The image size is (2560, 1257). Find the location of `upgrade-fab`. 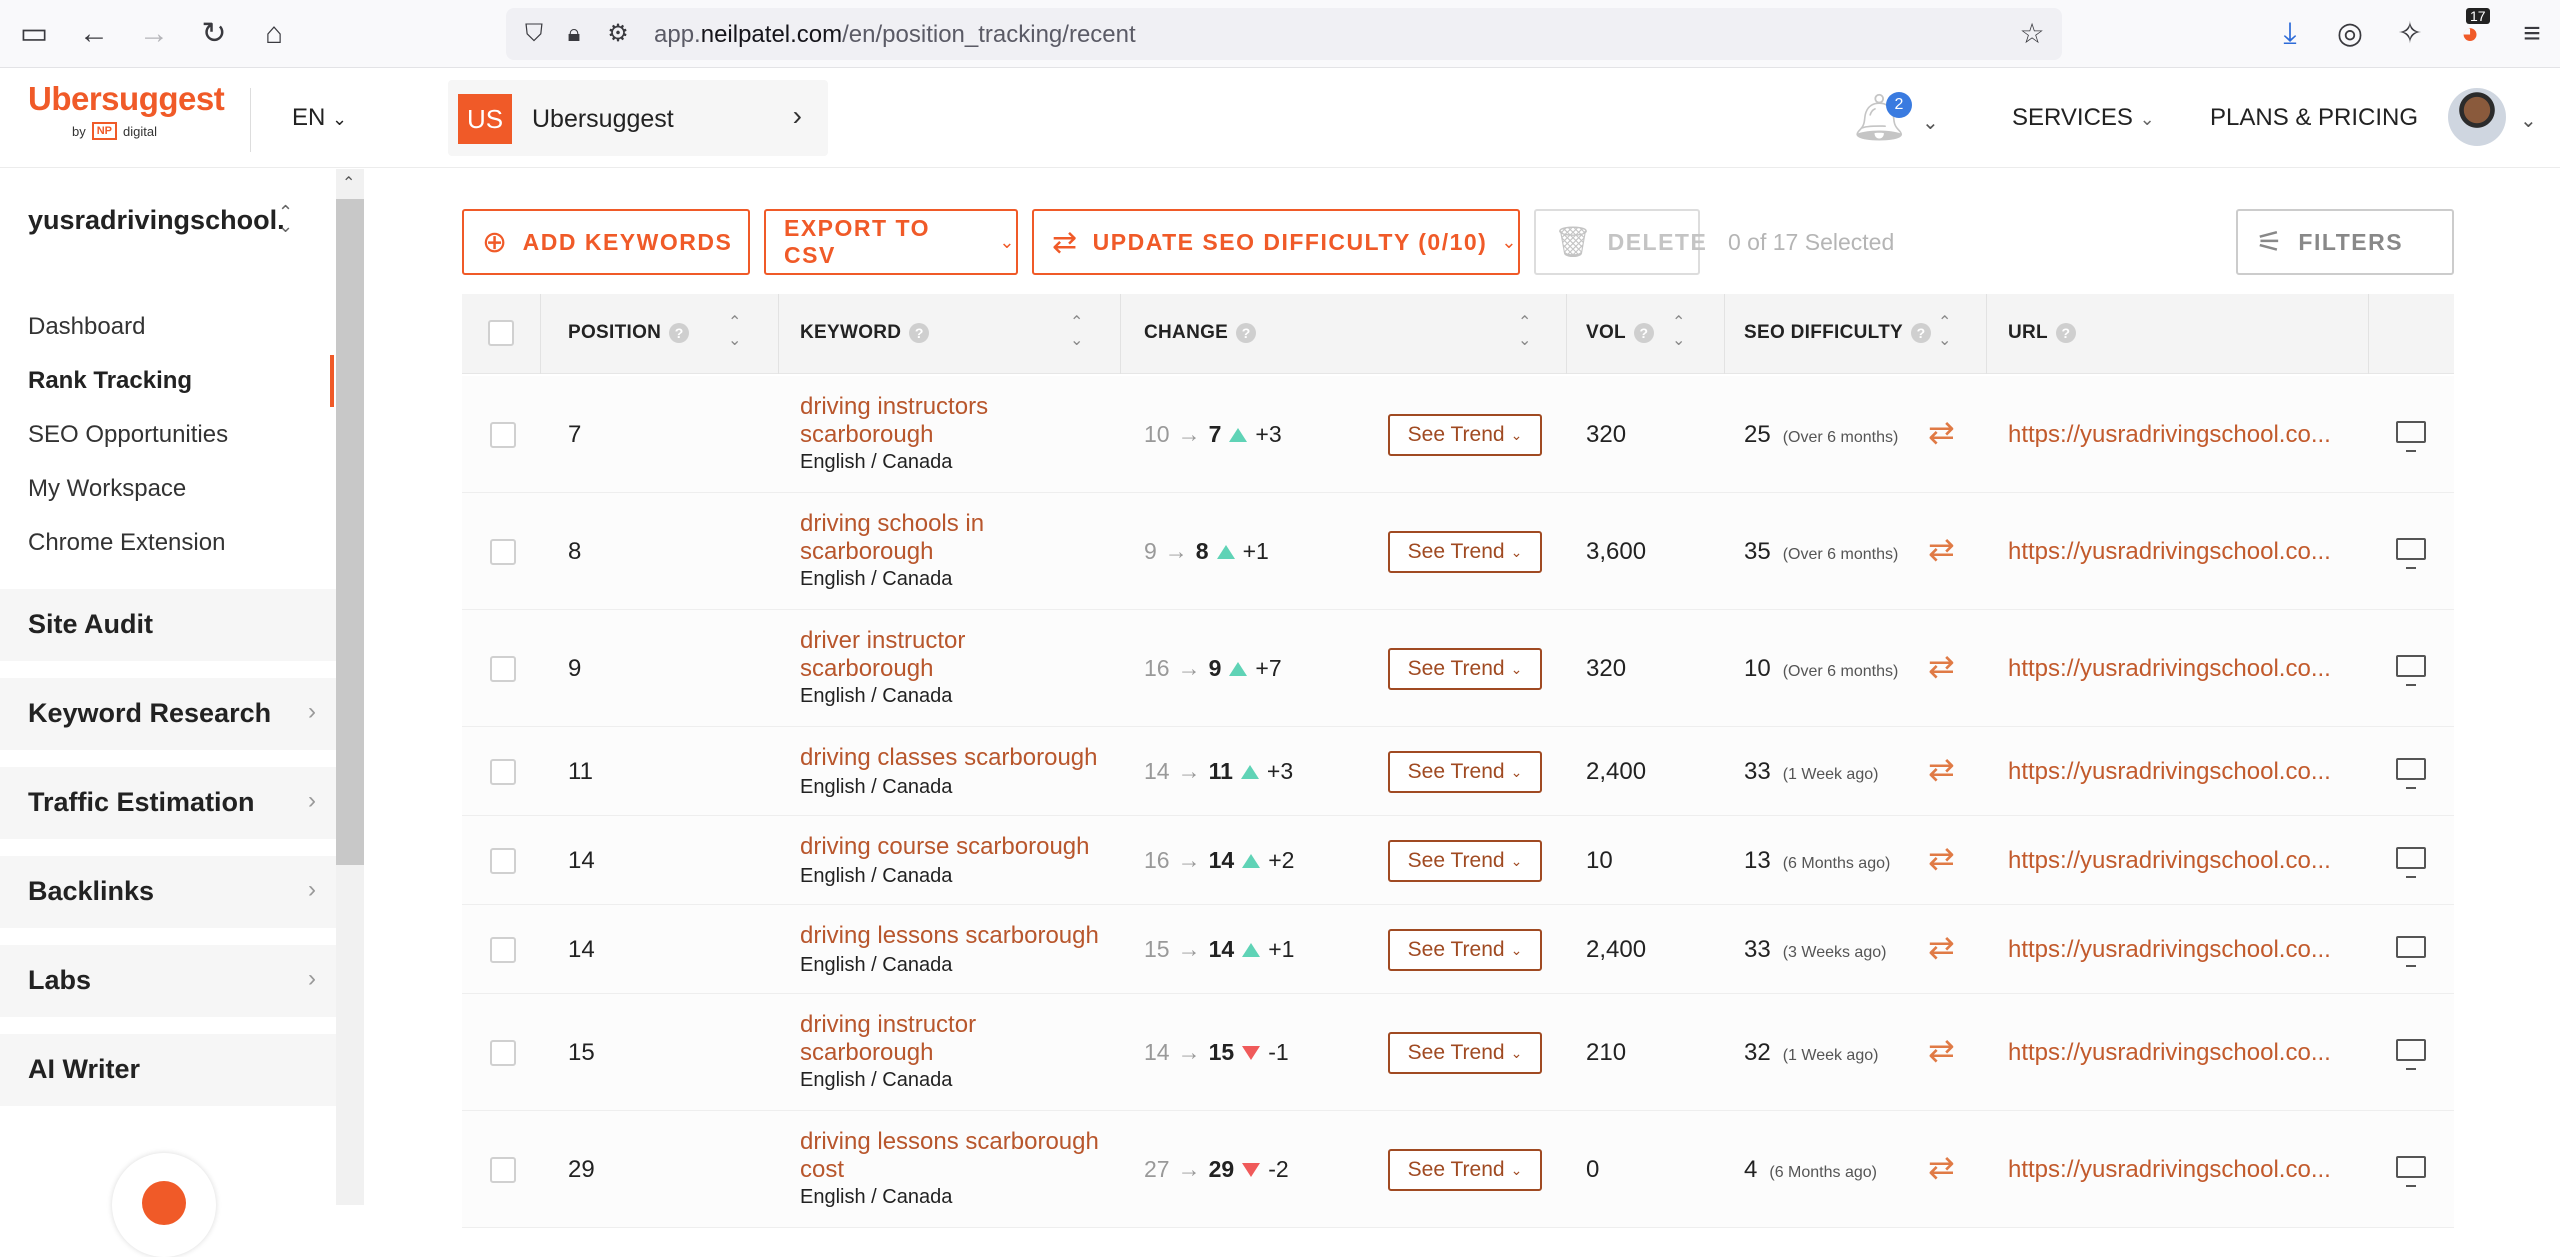

upgrade-fab is located at coordinates (164, 1205).